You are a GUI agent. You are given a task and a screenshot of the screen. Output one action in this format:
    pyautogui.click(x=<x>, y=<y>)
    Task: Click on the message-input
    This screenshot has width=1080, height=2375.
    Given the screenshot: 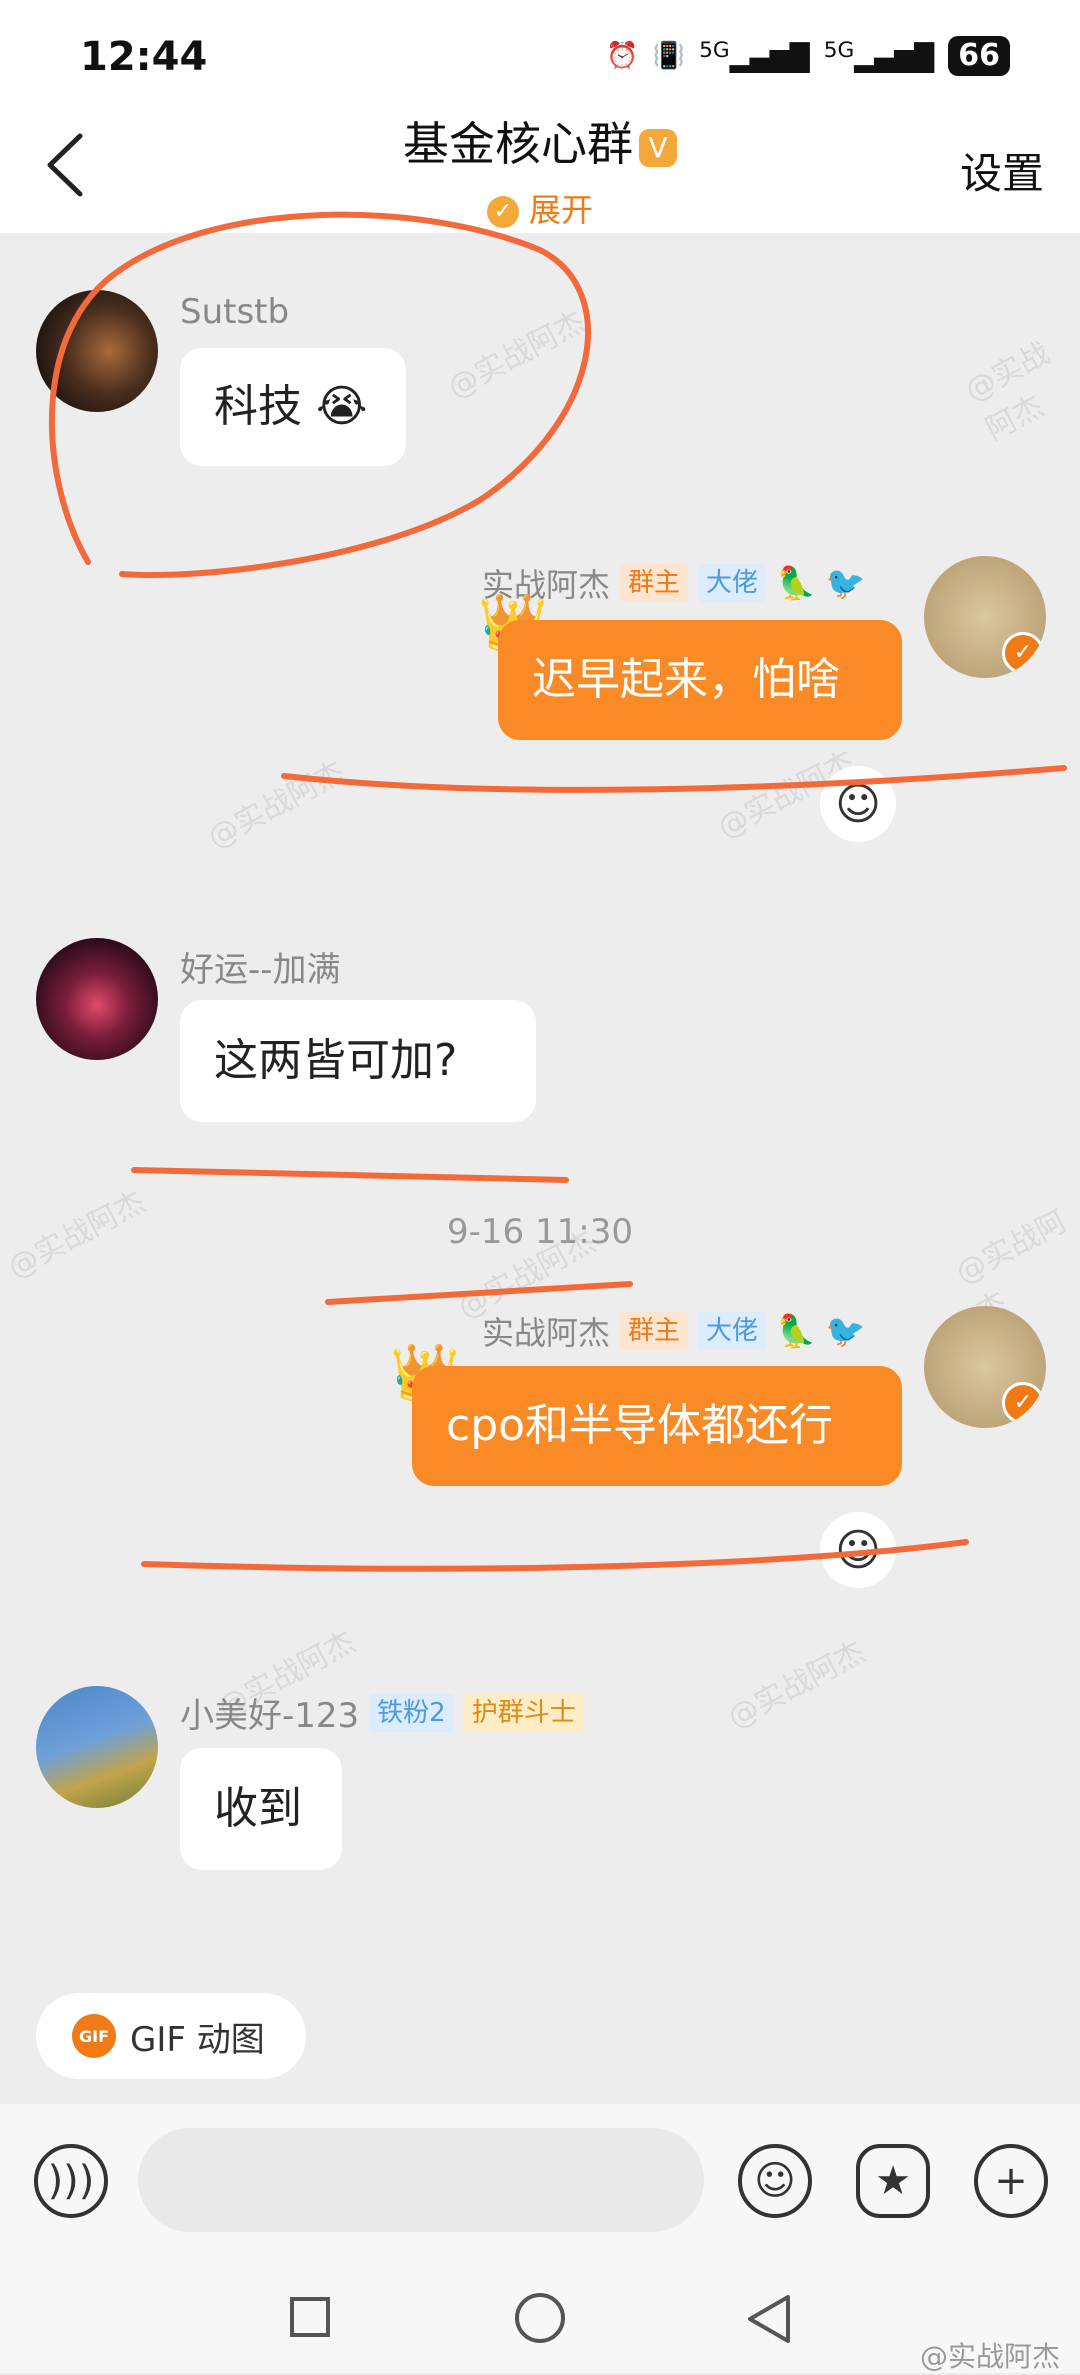 What is the action you would take?
    pyautogui.click(x=421, y=2180)
    